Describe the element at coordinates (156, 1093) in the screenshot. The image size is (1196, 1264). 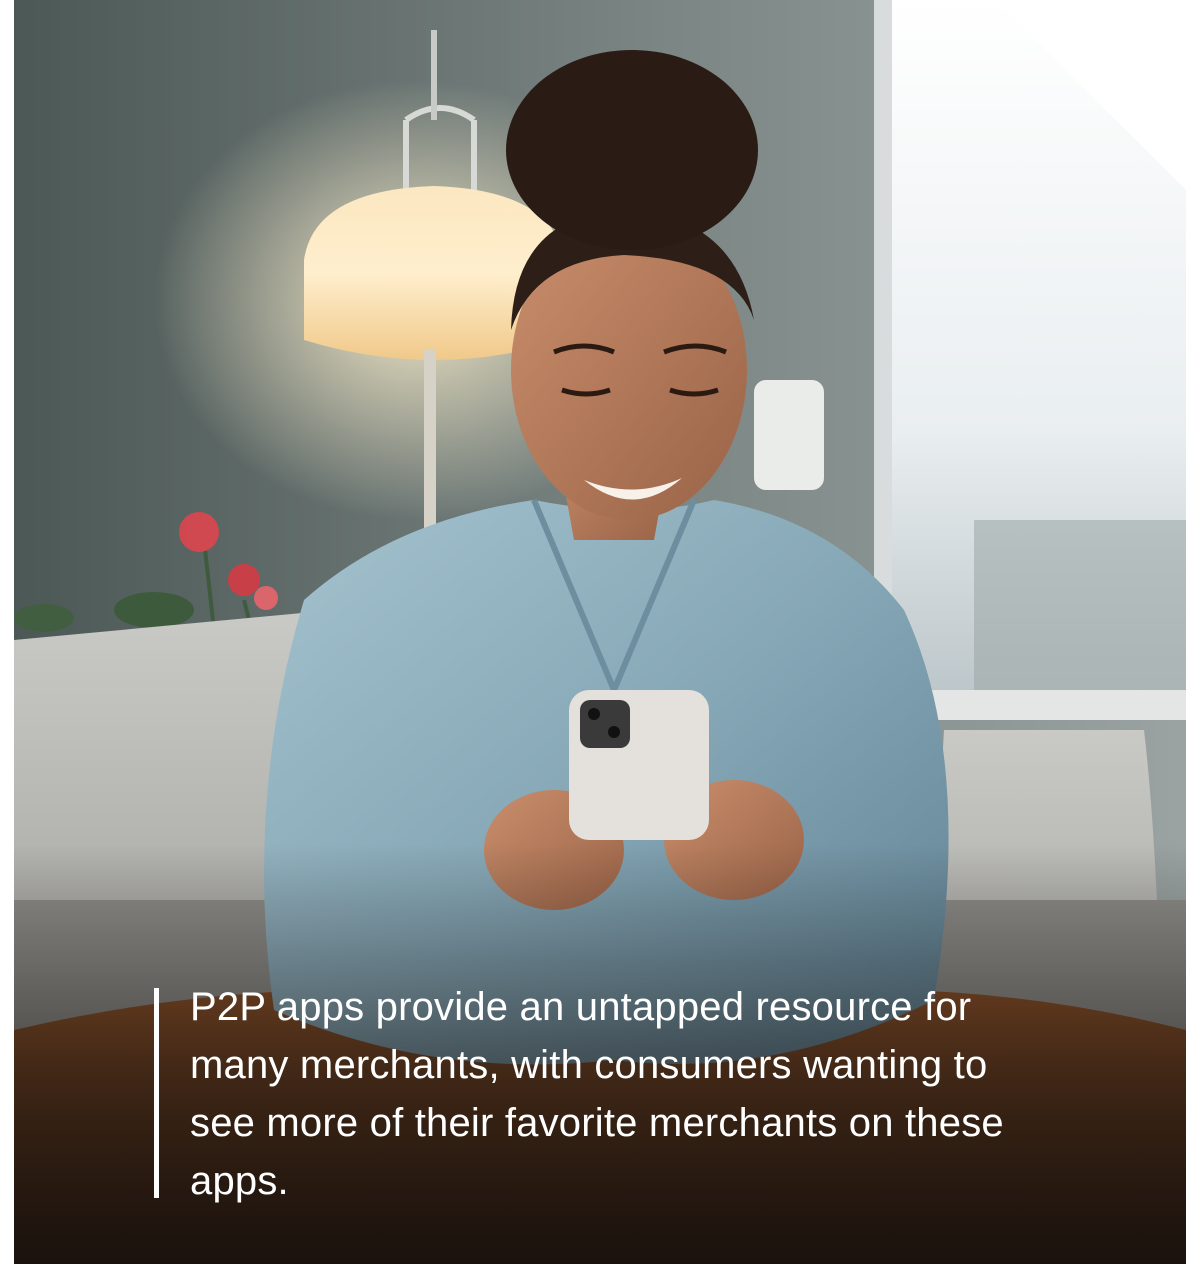
I see `accent-bar` at that location.